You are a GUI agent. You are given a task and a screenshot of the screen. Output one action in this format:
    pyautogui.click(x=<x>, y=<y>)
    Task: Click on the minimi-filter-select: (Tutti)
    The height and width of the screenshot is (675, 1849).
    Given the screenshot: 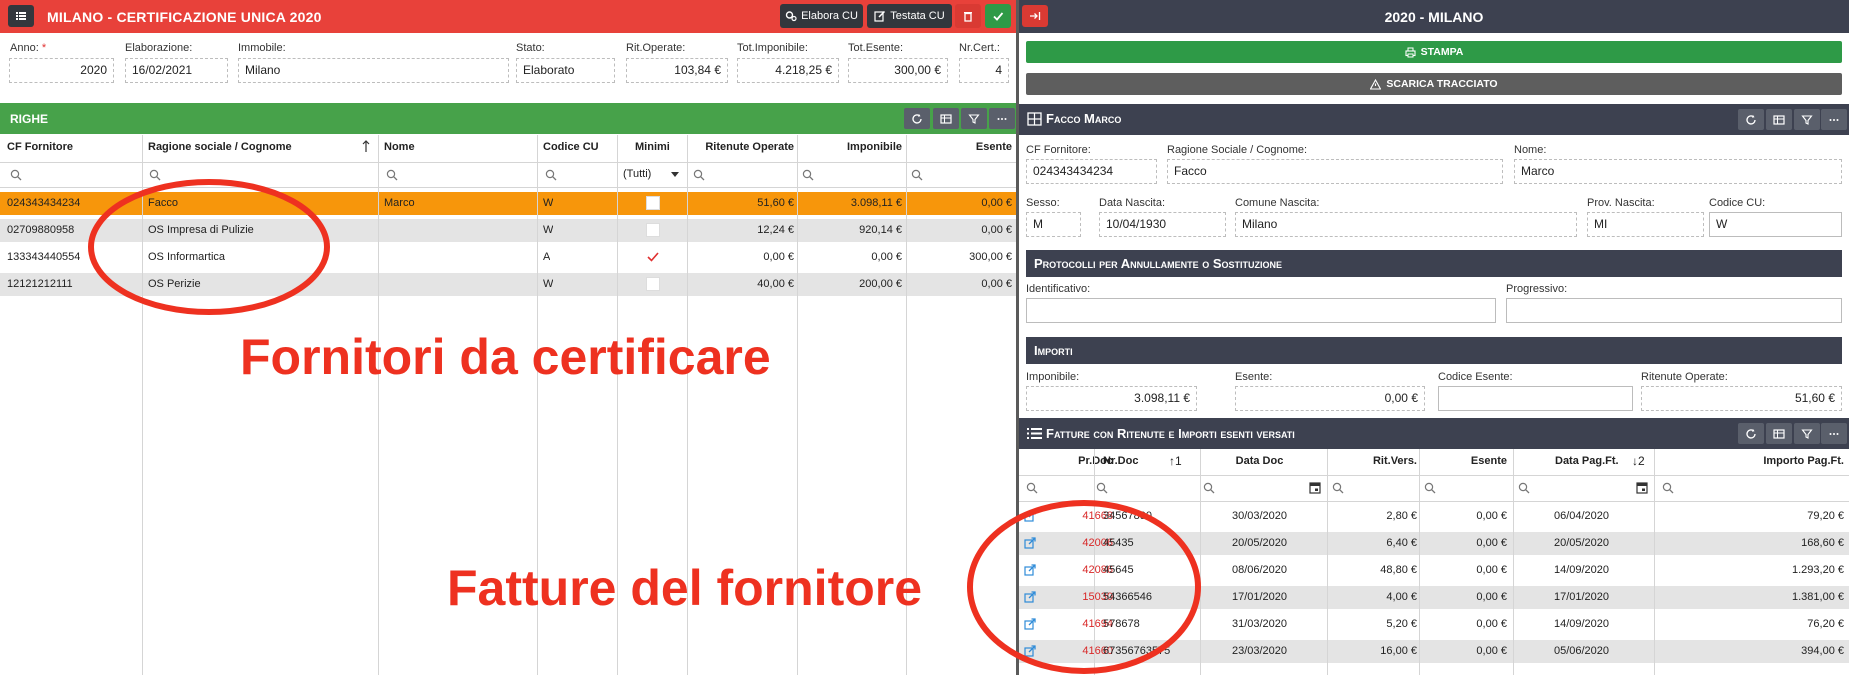 What is the action you would take?
    pyautogui.click(x=637, y=174)
    